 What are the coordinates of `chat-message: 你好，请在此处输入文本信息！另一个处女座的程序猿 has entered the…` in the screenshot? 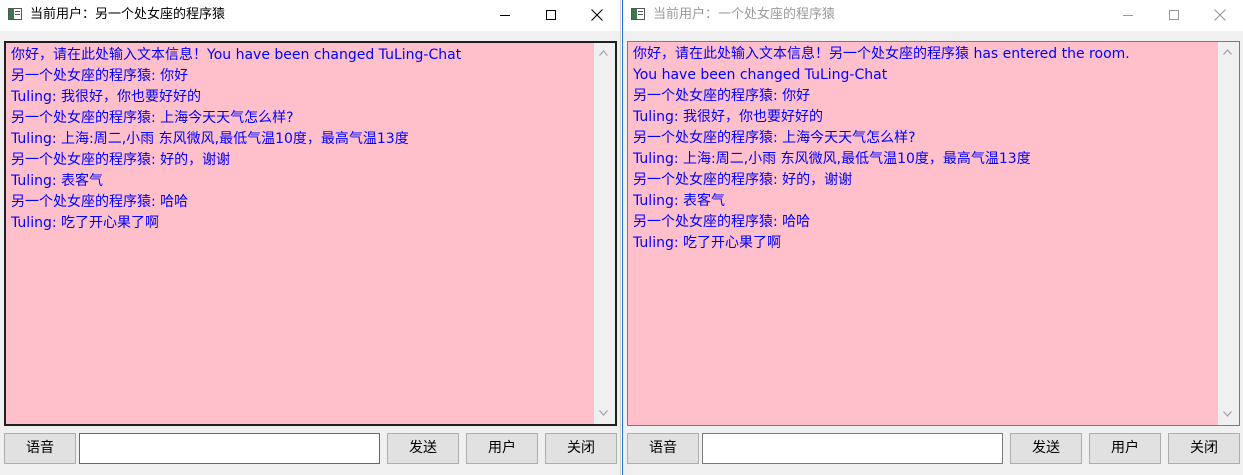 It's located at (881, 54).